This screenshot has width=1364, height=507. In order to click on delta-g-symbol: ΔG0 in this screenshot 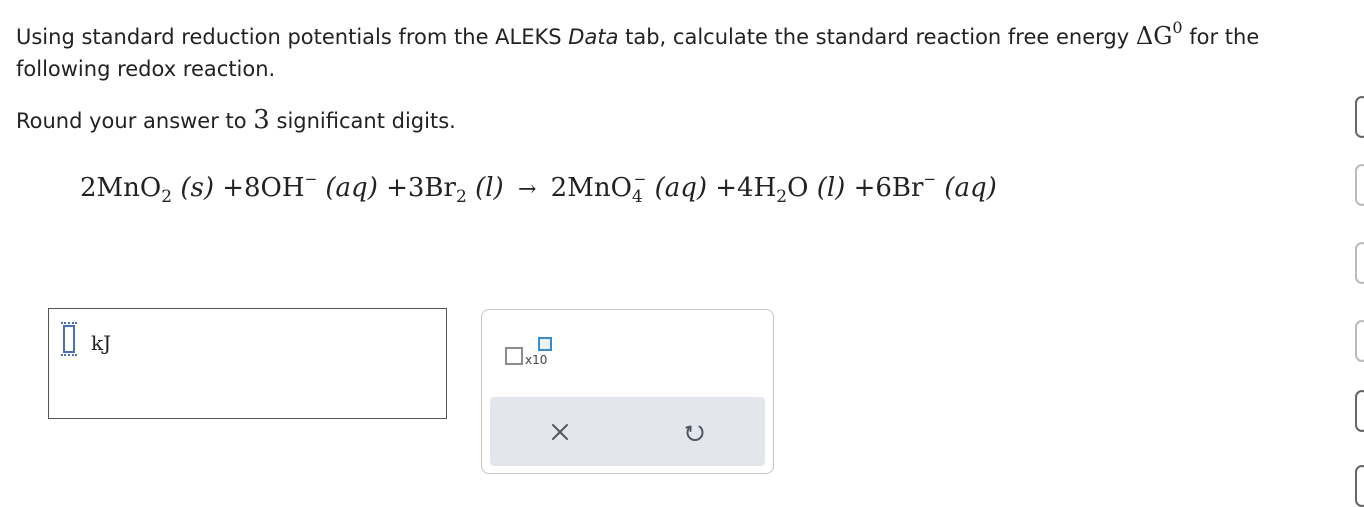, I will do `click(1159, 34)`.